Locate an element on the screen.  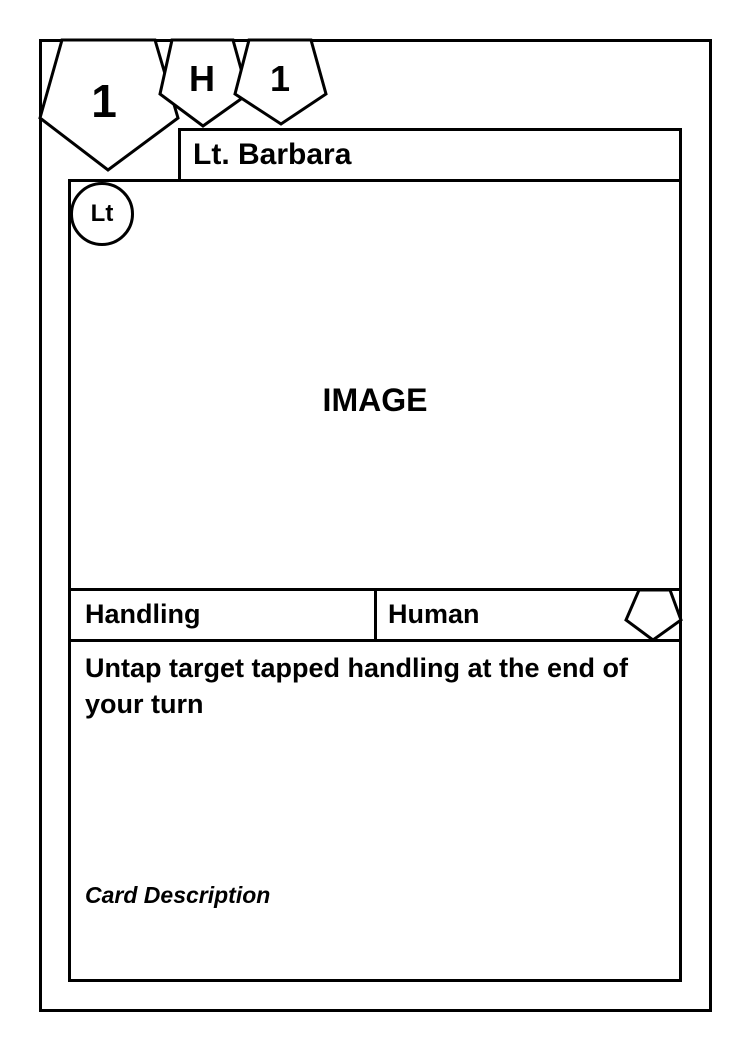
rank-badge-label: Lt is located at coordinates (102, 213).